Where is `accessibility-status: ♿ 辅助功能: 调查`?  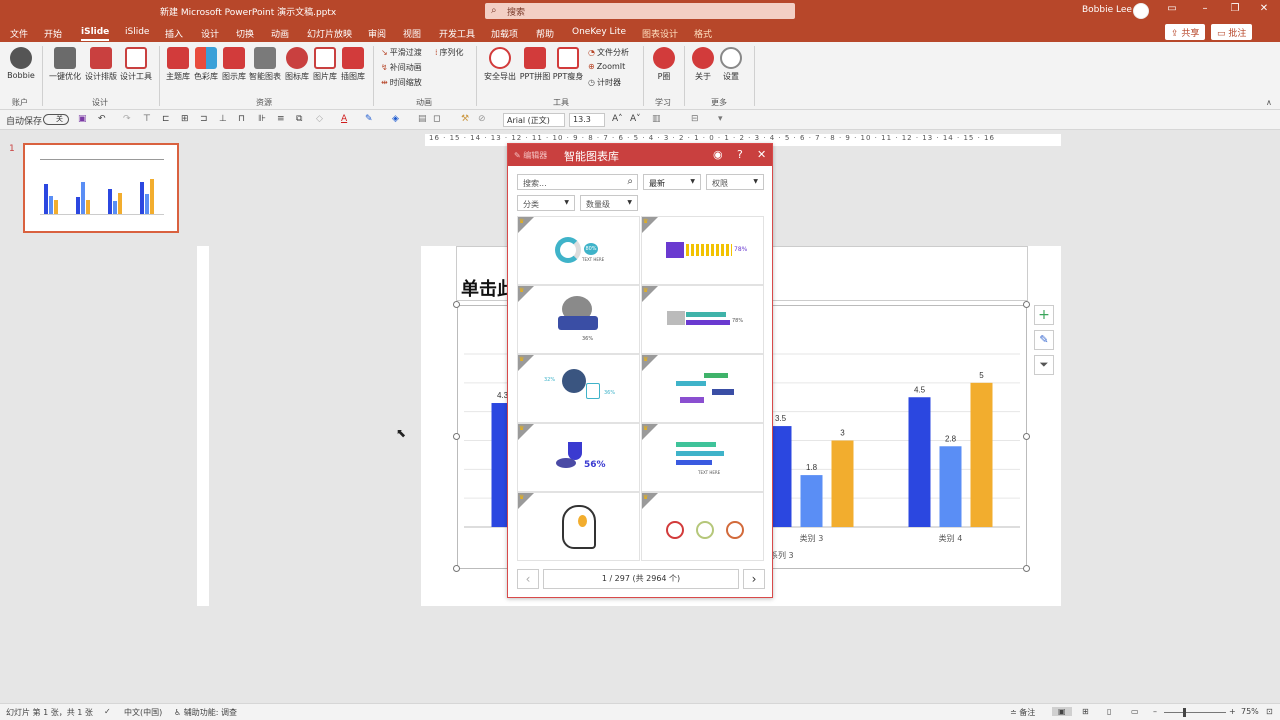 accessibility-status: ♿ 辅助功能: 调查 is located at coordinates (205, 712).